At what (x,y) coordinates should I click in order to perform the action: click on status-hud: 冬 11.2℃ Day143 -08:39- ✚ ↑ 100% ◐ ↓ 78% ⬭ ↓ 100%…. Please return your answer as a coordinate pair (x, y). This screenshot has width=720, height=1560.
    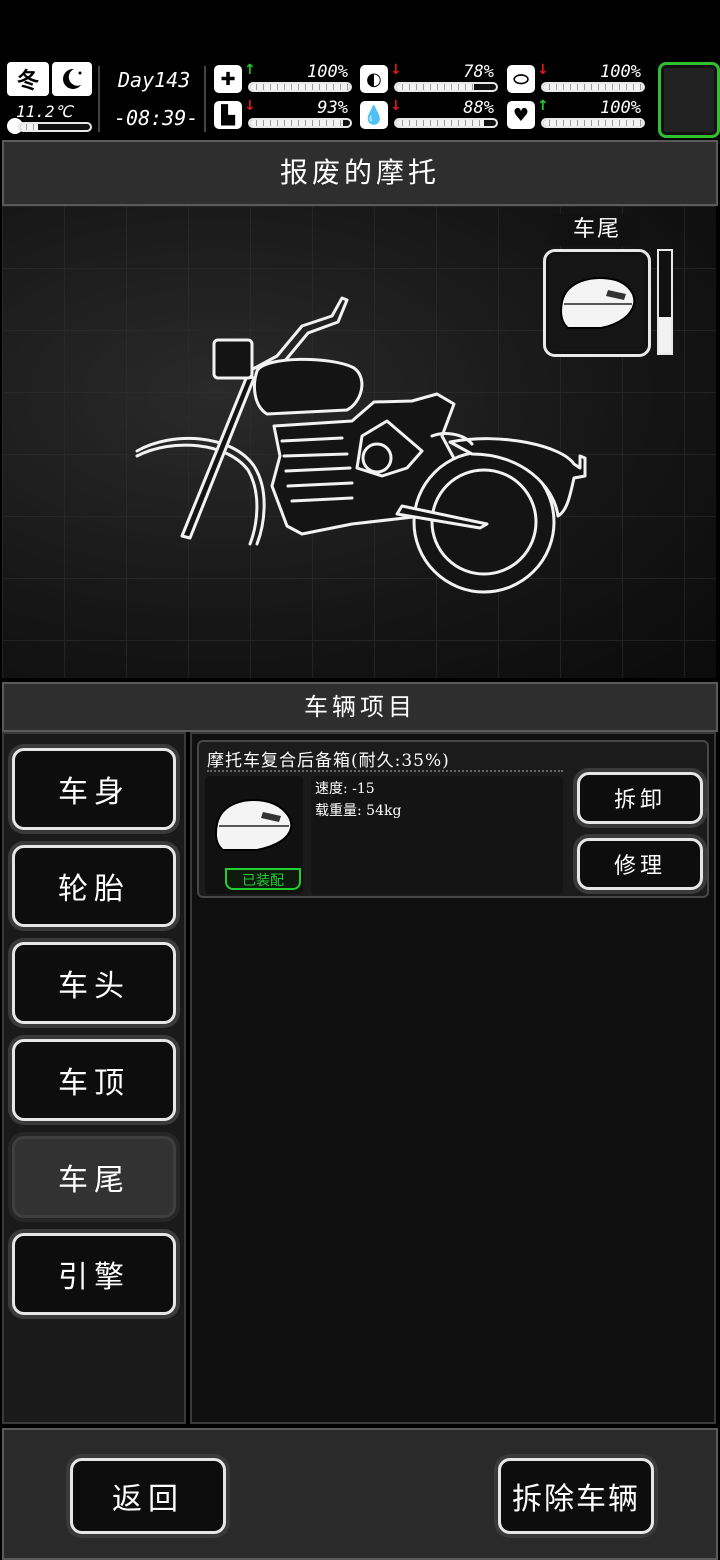
    Looking at the image, I should click on (360, 99).